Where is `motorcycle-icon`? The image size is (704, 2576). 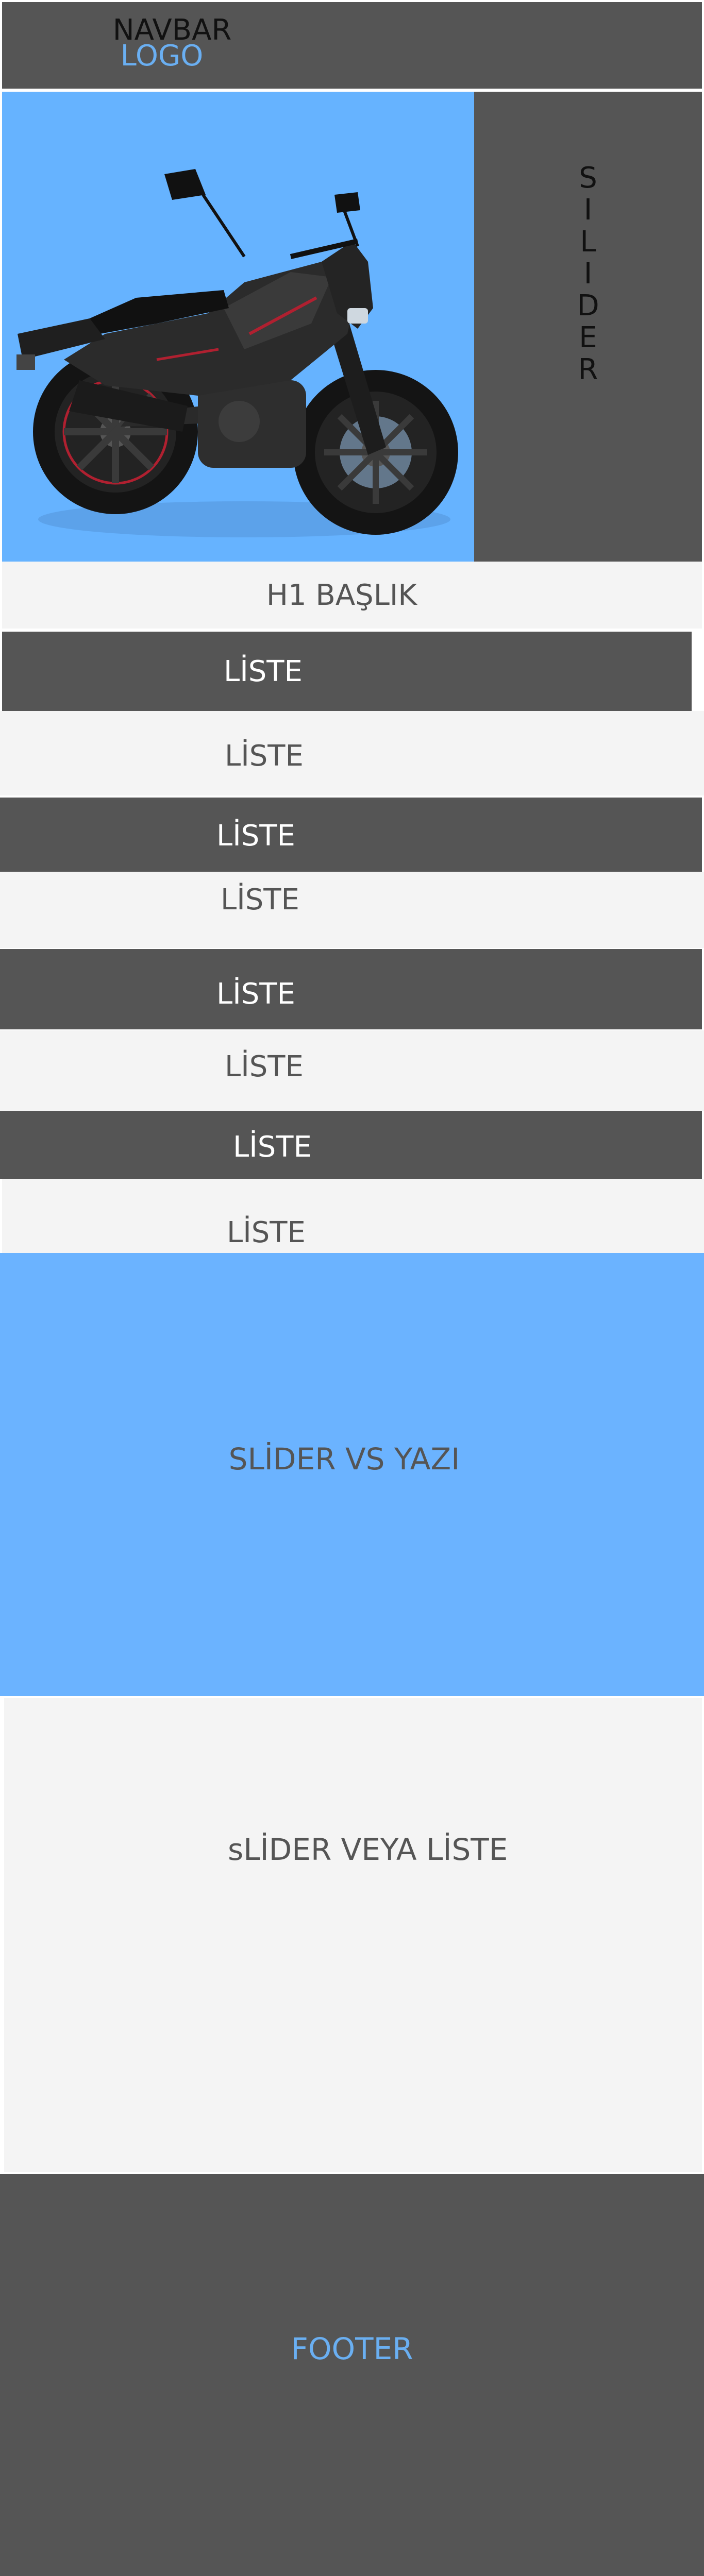 motorcycle-icon is located at coordinates (237, 353).